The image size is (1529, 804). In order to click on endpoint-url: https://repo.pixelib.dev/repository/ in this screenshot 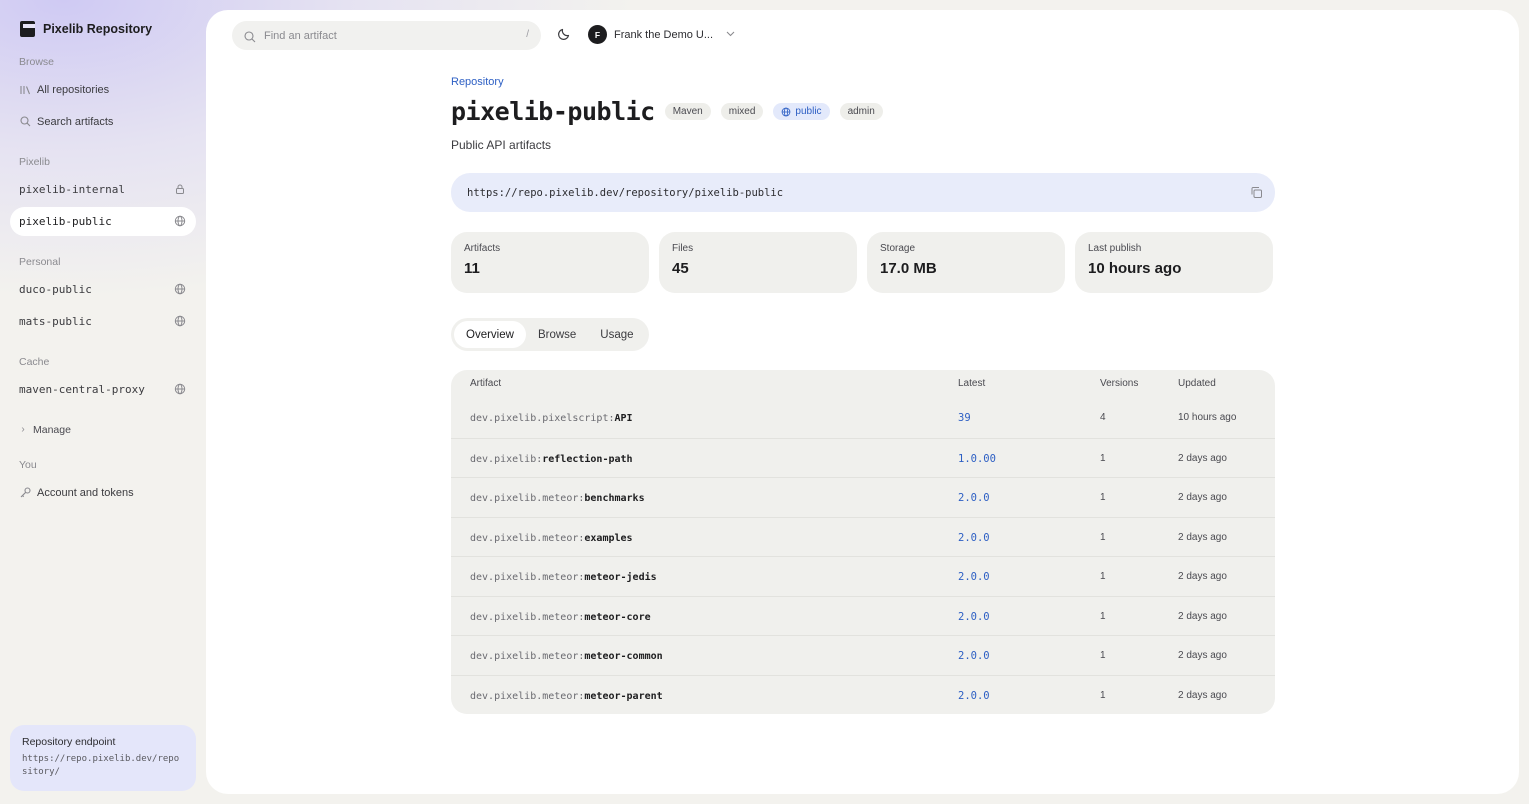, I will do `click(103, 766)`.